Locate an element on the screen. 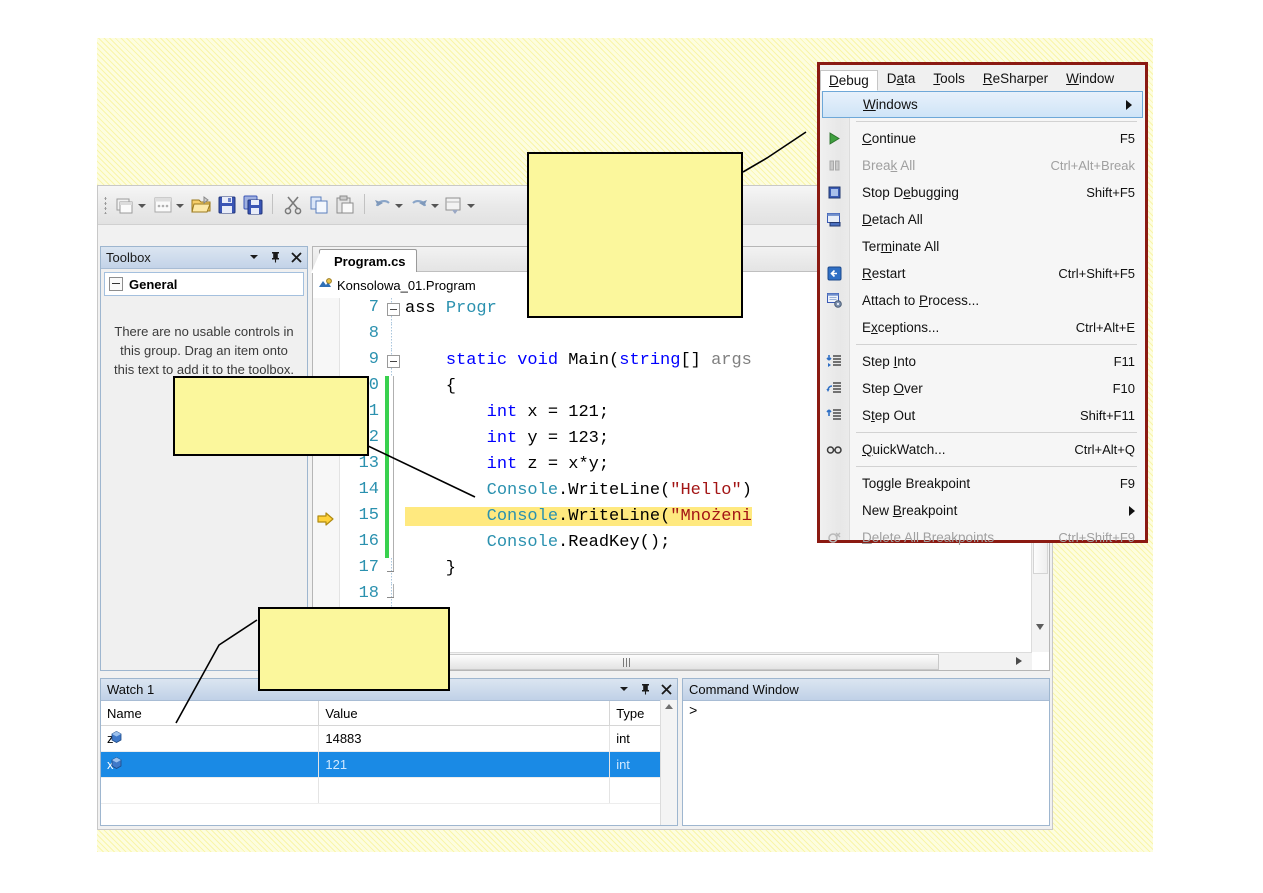  line-number: 18 is located at coordinates (368, 593).